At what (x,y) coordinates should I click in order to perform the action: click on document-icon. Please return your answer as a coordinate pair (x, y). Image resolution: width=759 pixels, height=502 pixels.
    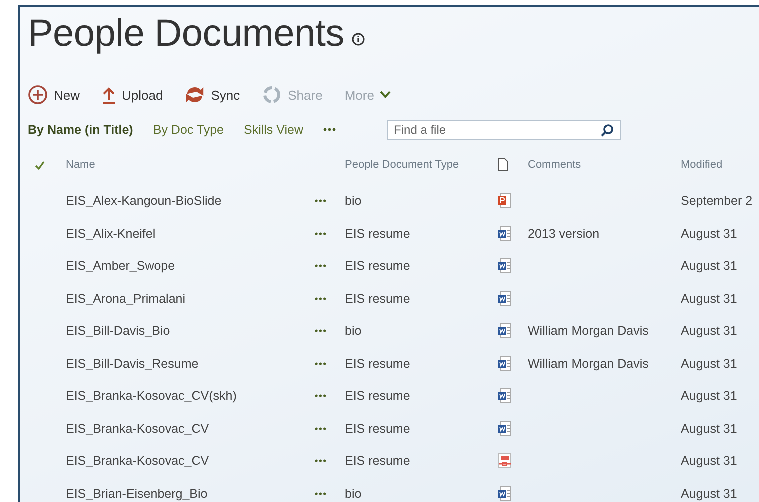
    Looking at the image, I should click on (503, 165).